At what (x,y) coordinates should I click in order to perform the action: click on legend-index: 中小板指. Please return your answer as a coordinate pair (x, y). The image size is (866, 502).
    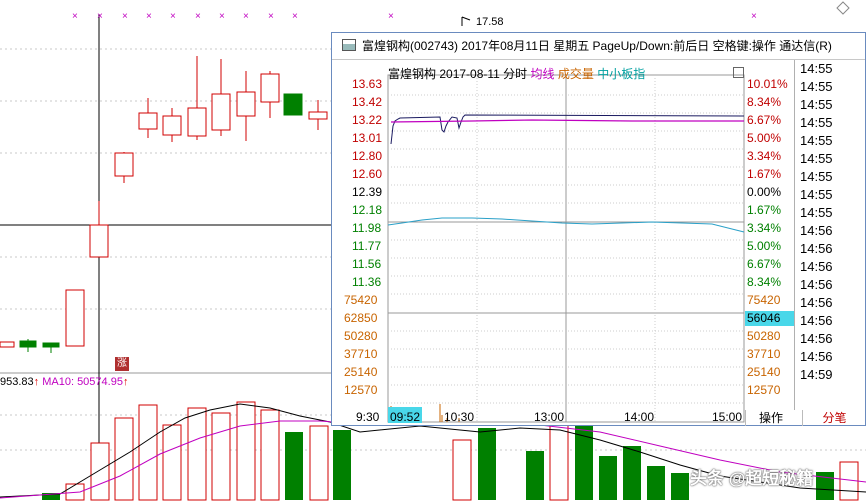
    Looking at the image, I should click on (621, 74).